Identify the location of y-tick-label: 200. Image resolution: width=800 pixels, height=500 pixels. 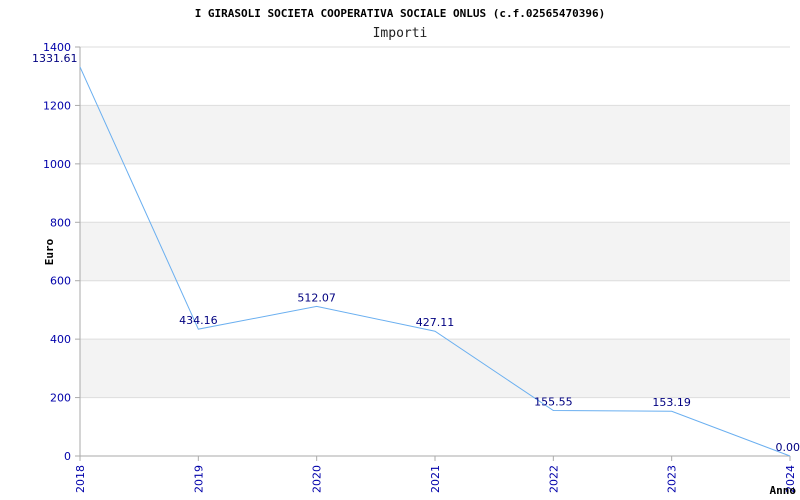
(60, 398).